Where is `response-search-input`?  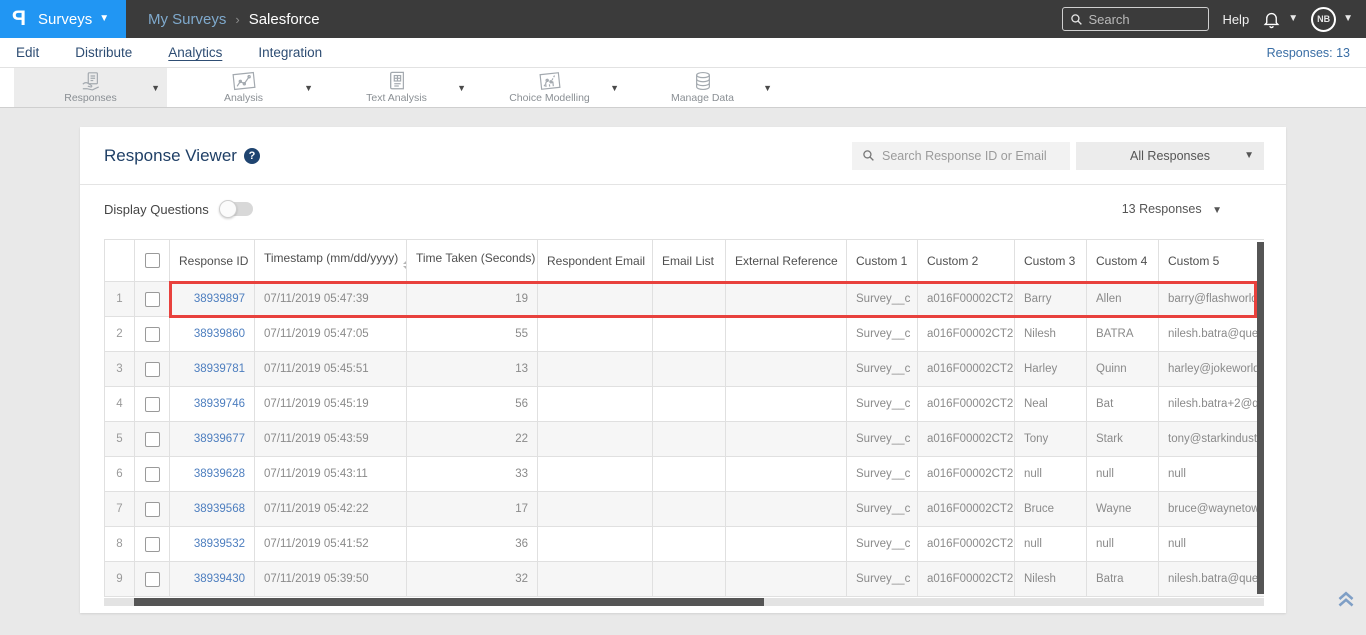
response-search-input is located at coordinates (967, 155).